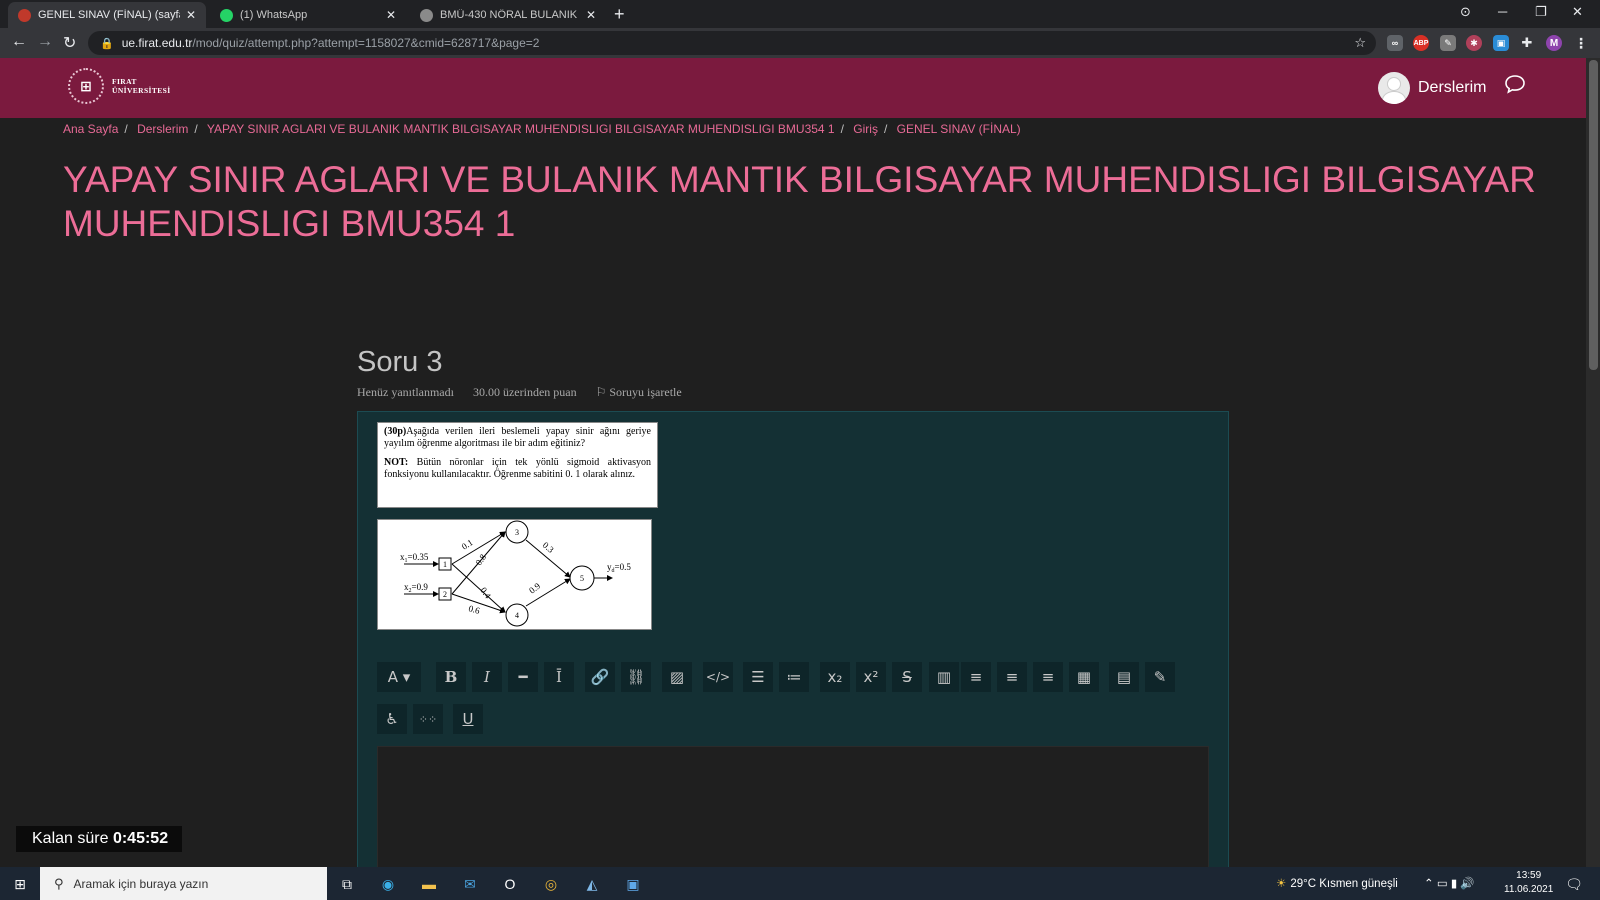  What do you see at coordinates (718, 677) in the screenshot?
I see `media-button: </>` at bounding box center [718, 677].